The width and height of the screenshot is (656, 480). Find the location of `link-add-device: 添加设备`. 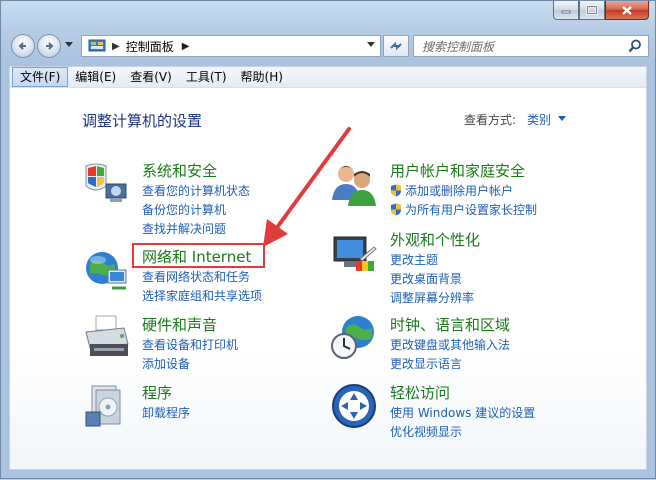

link-add-device: 添加设备 is located at coordinates (190, 364).